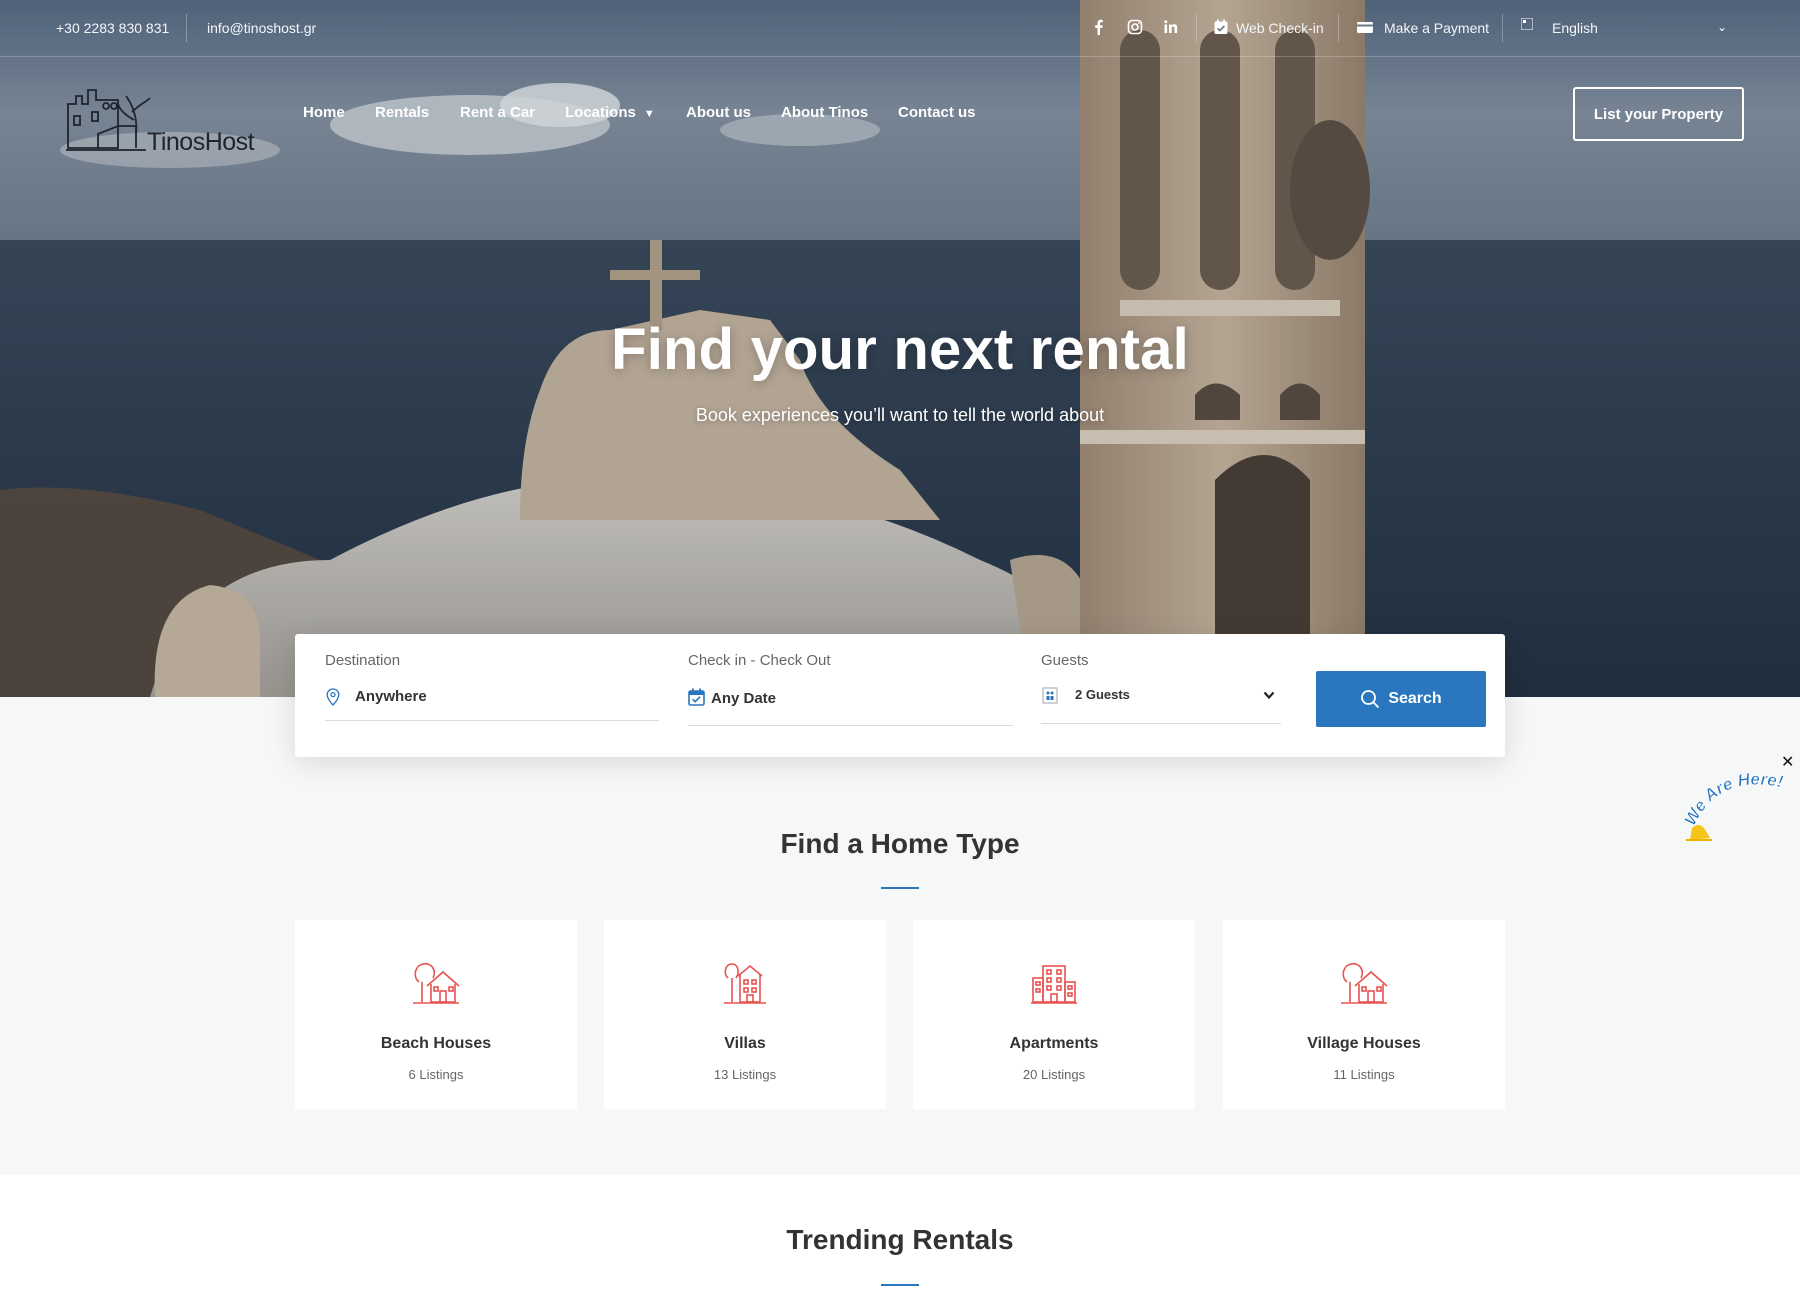 The height and width of the screenshot is (1290, 1800). Describe the element at coordinates (1161, 695) in the screenshot. I see `guests-field: Guests 2 Guests` at that location.